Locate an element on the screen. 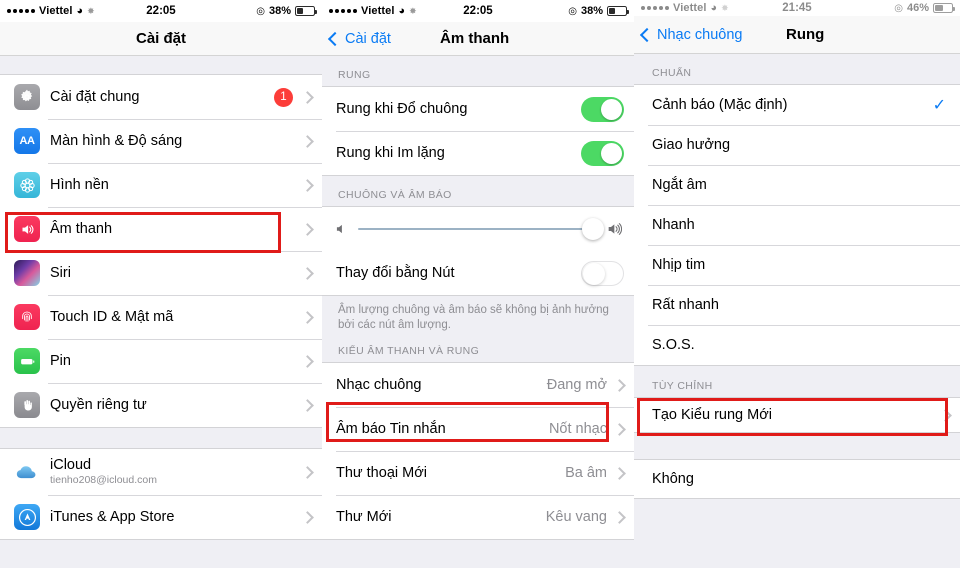 The image size is (960, 568). row-vibration-quick: Nhanh is located at coordinates (797, 225).